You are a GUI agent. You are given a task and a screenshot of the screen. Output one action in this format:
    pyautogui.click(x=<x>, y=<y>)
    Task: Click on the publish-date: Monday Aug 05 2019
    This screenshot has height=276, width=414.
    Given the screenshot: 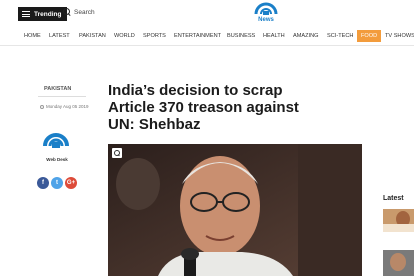 What is the action you would take?
    pyautogui.click(x=64, y=106)
    